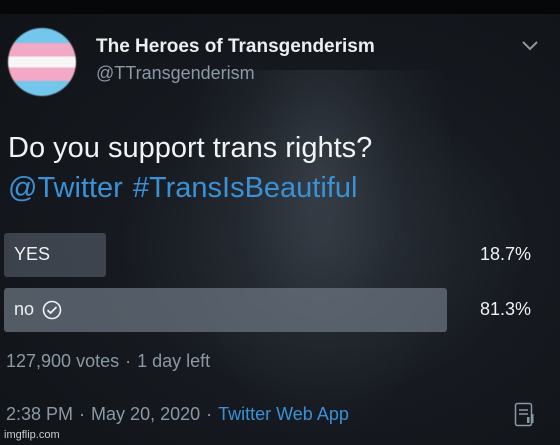  Describe the element at coordinates (175, 73) in the screenshot. I see `account-handle: @TTransgenderism` at that location.